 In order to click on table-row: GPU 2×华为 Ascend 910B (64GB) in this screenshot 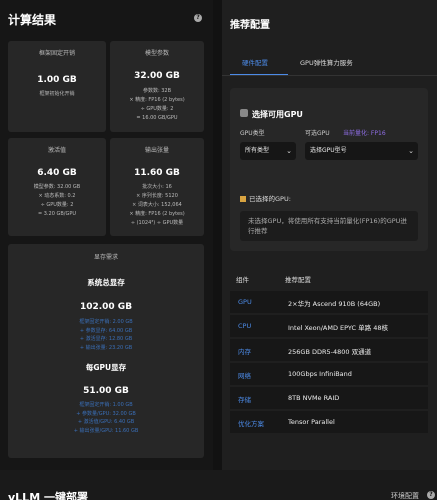, I will do `click(329, 302)`.